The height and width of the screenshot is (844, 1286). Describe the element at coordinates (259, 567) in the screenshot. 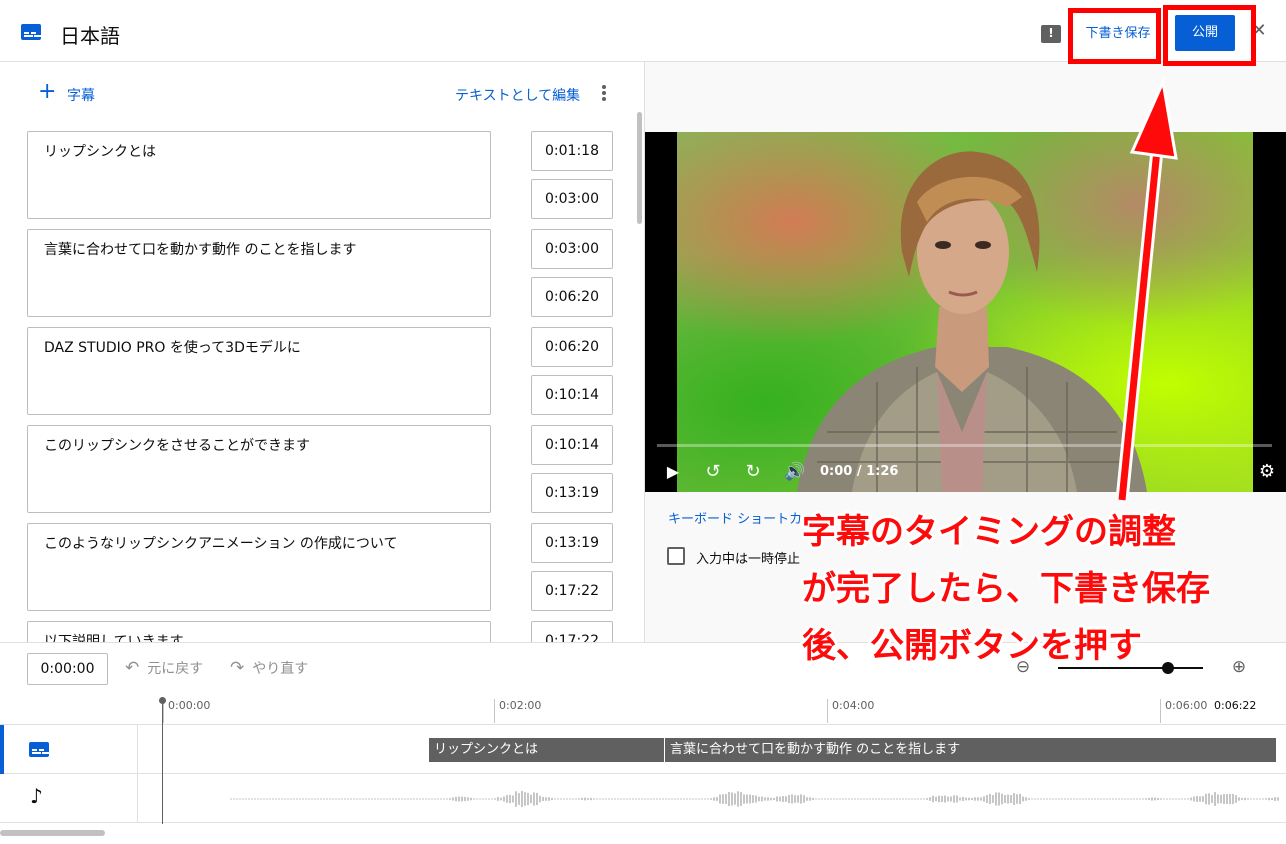

I see `cue-text-field: このようなリップシンクアニメーション の作成について` at that location.